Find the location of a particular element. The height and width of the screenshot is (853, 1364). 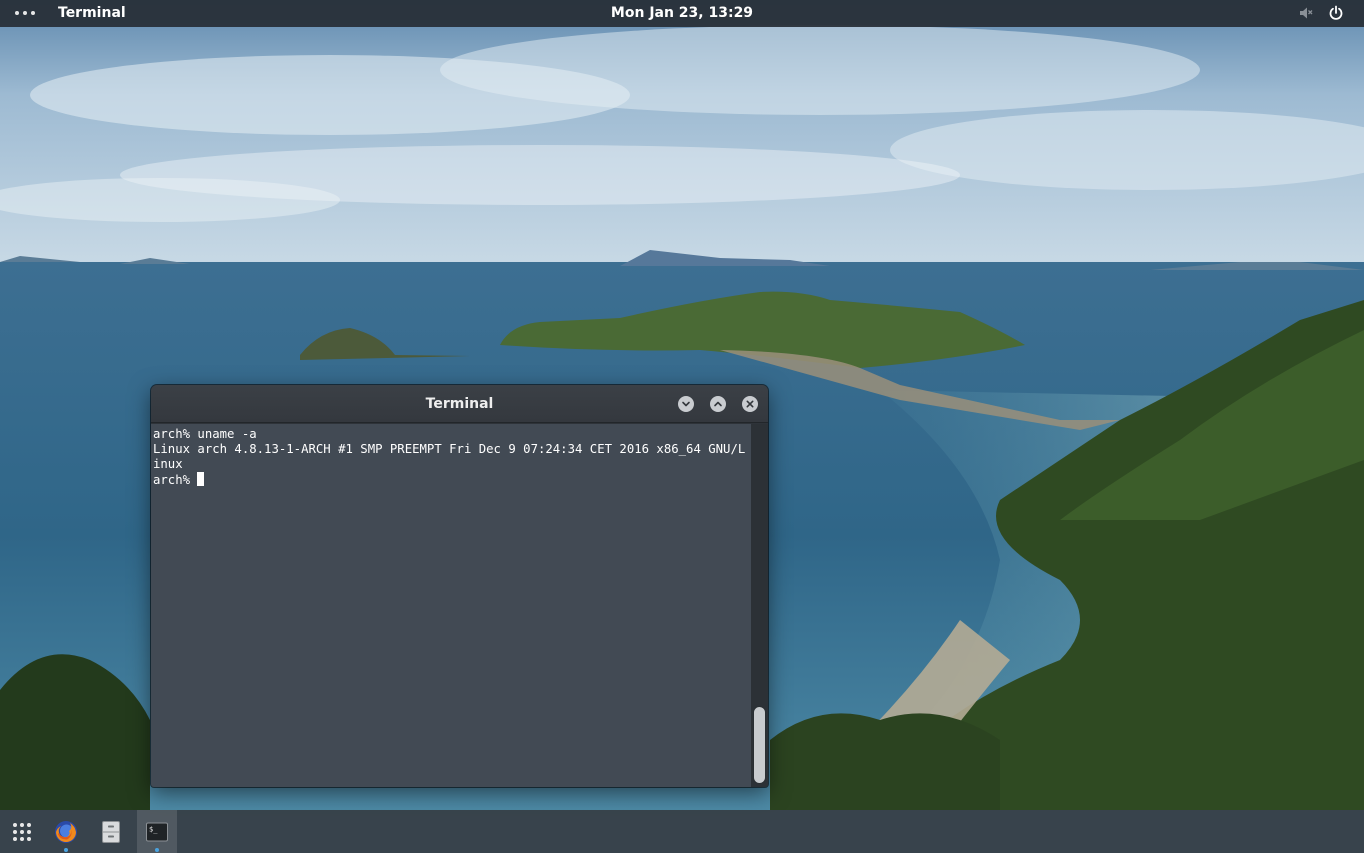

menu-dots-icon is located at coordinates (26, 13).